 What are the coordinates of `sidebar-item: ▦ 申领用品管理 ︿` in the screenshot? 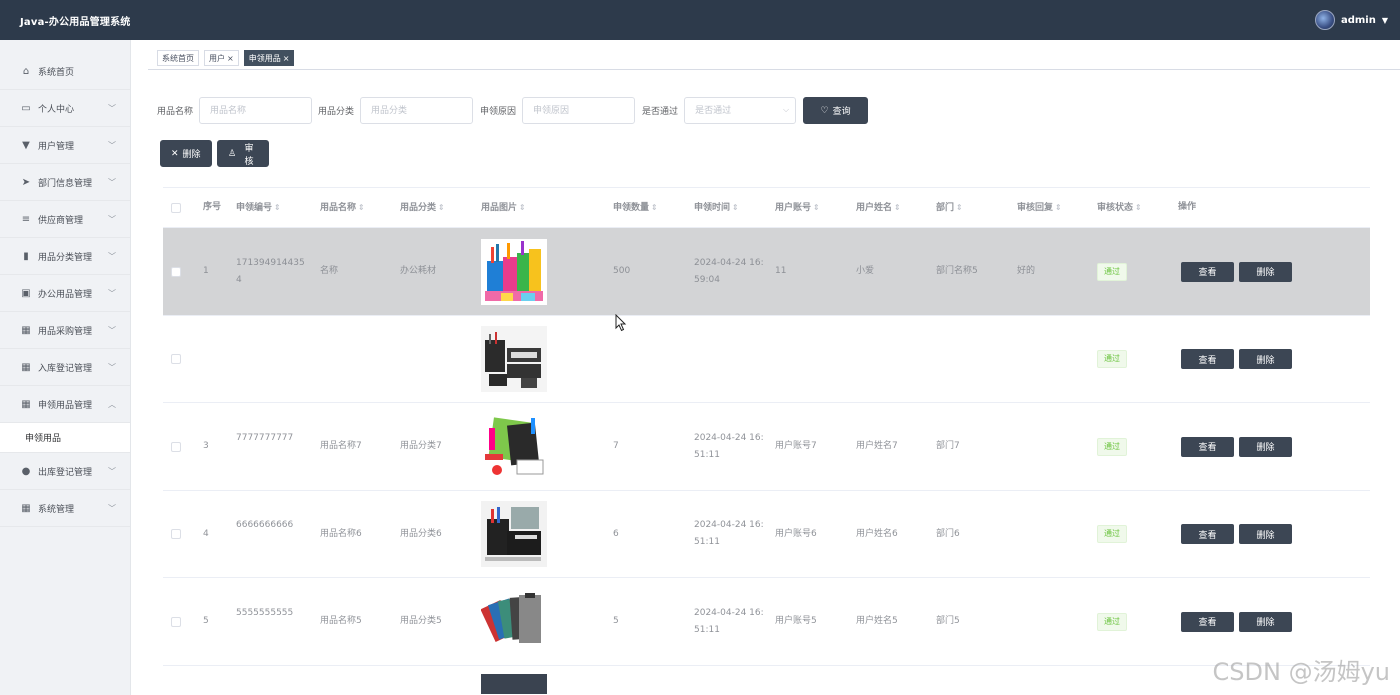 It's located at (65, 404).